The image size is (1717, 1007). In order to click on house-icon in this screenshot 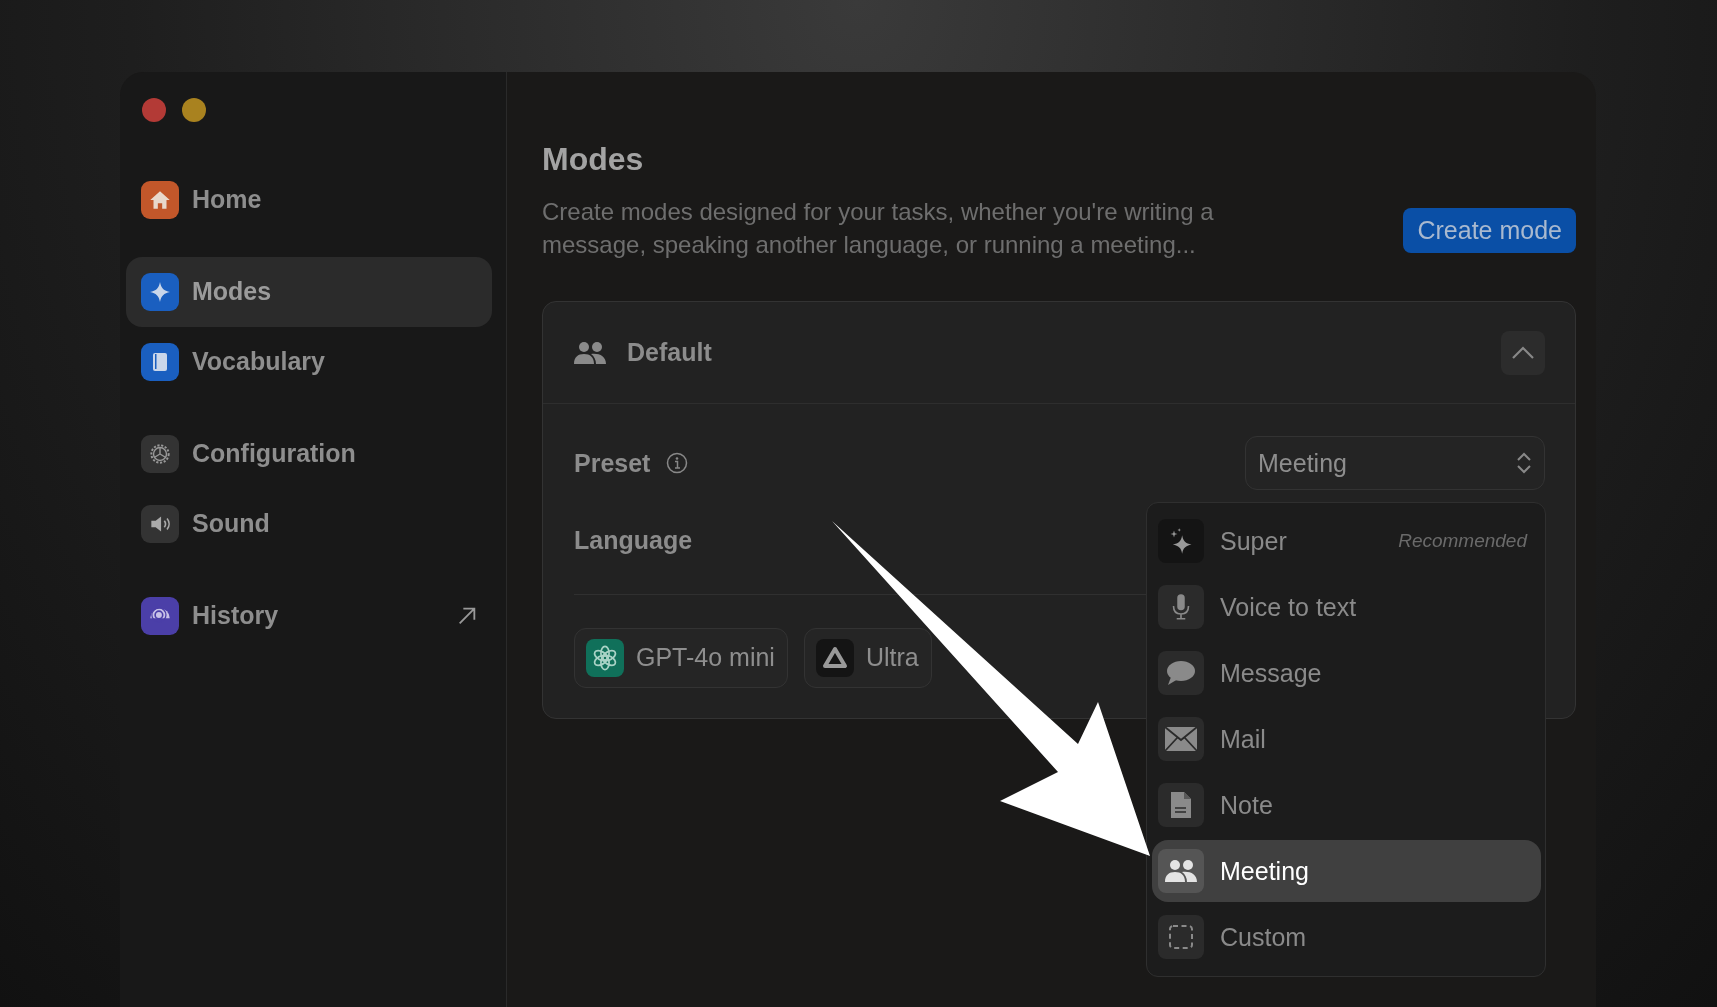, I will do `click(160, 200)`.